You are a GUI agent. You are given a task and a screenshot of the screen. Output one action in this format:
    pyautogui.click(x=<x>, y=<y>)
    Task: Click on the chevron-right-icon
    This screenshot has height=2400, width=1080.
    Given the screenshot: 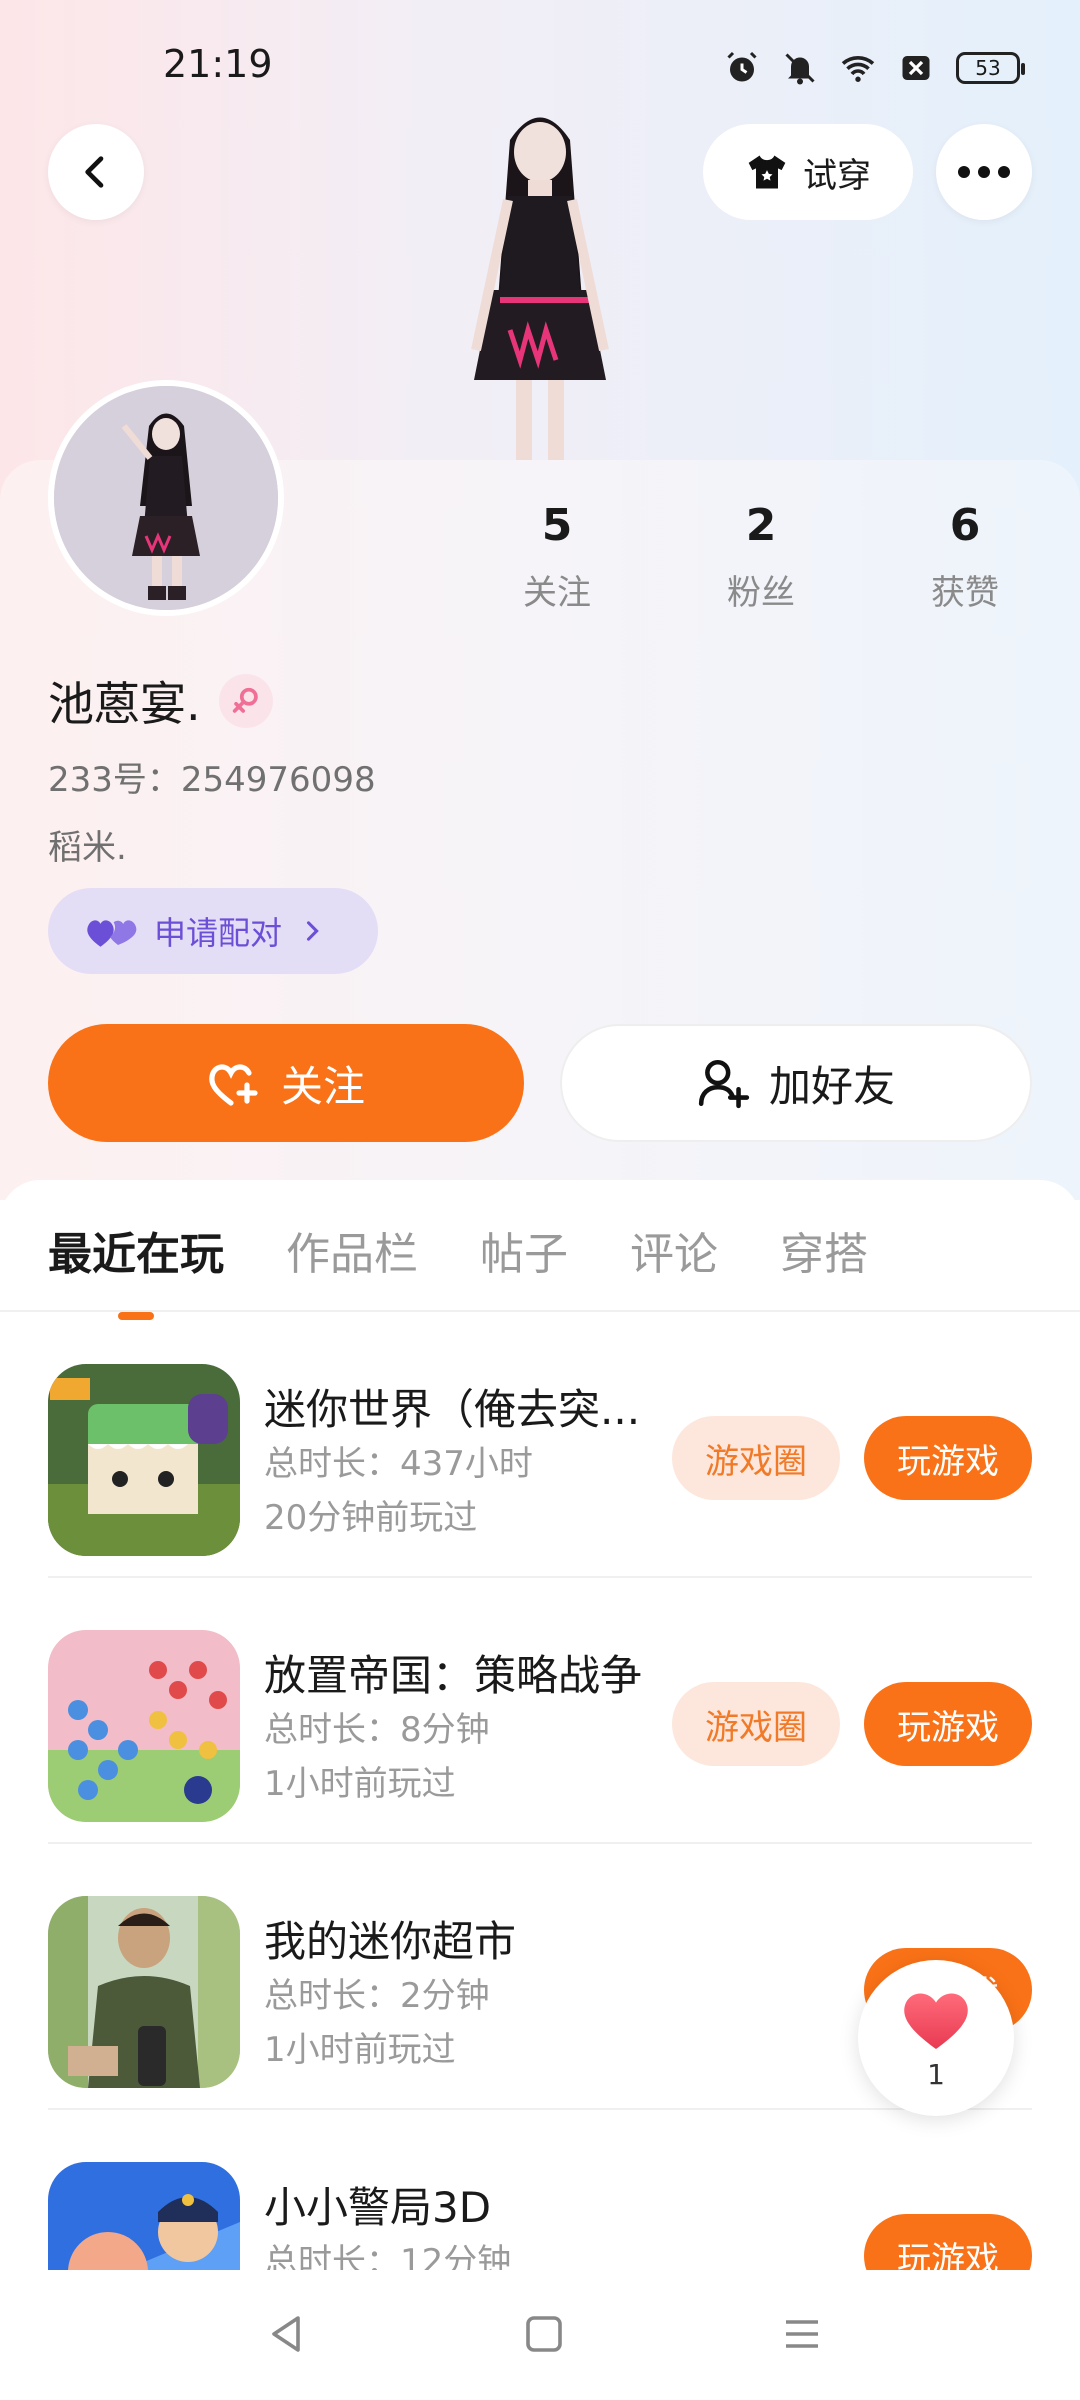 What is the action you would take?
    pyautogui.click(x=312, y=931)
    